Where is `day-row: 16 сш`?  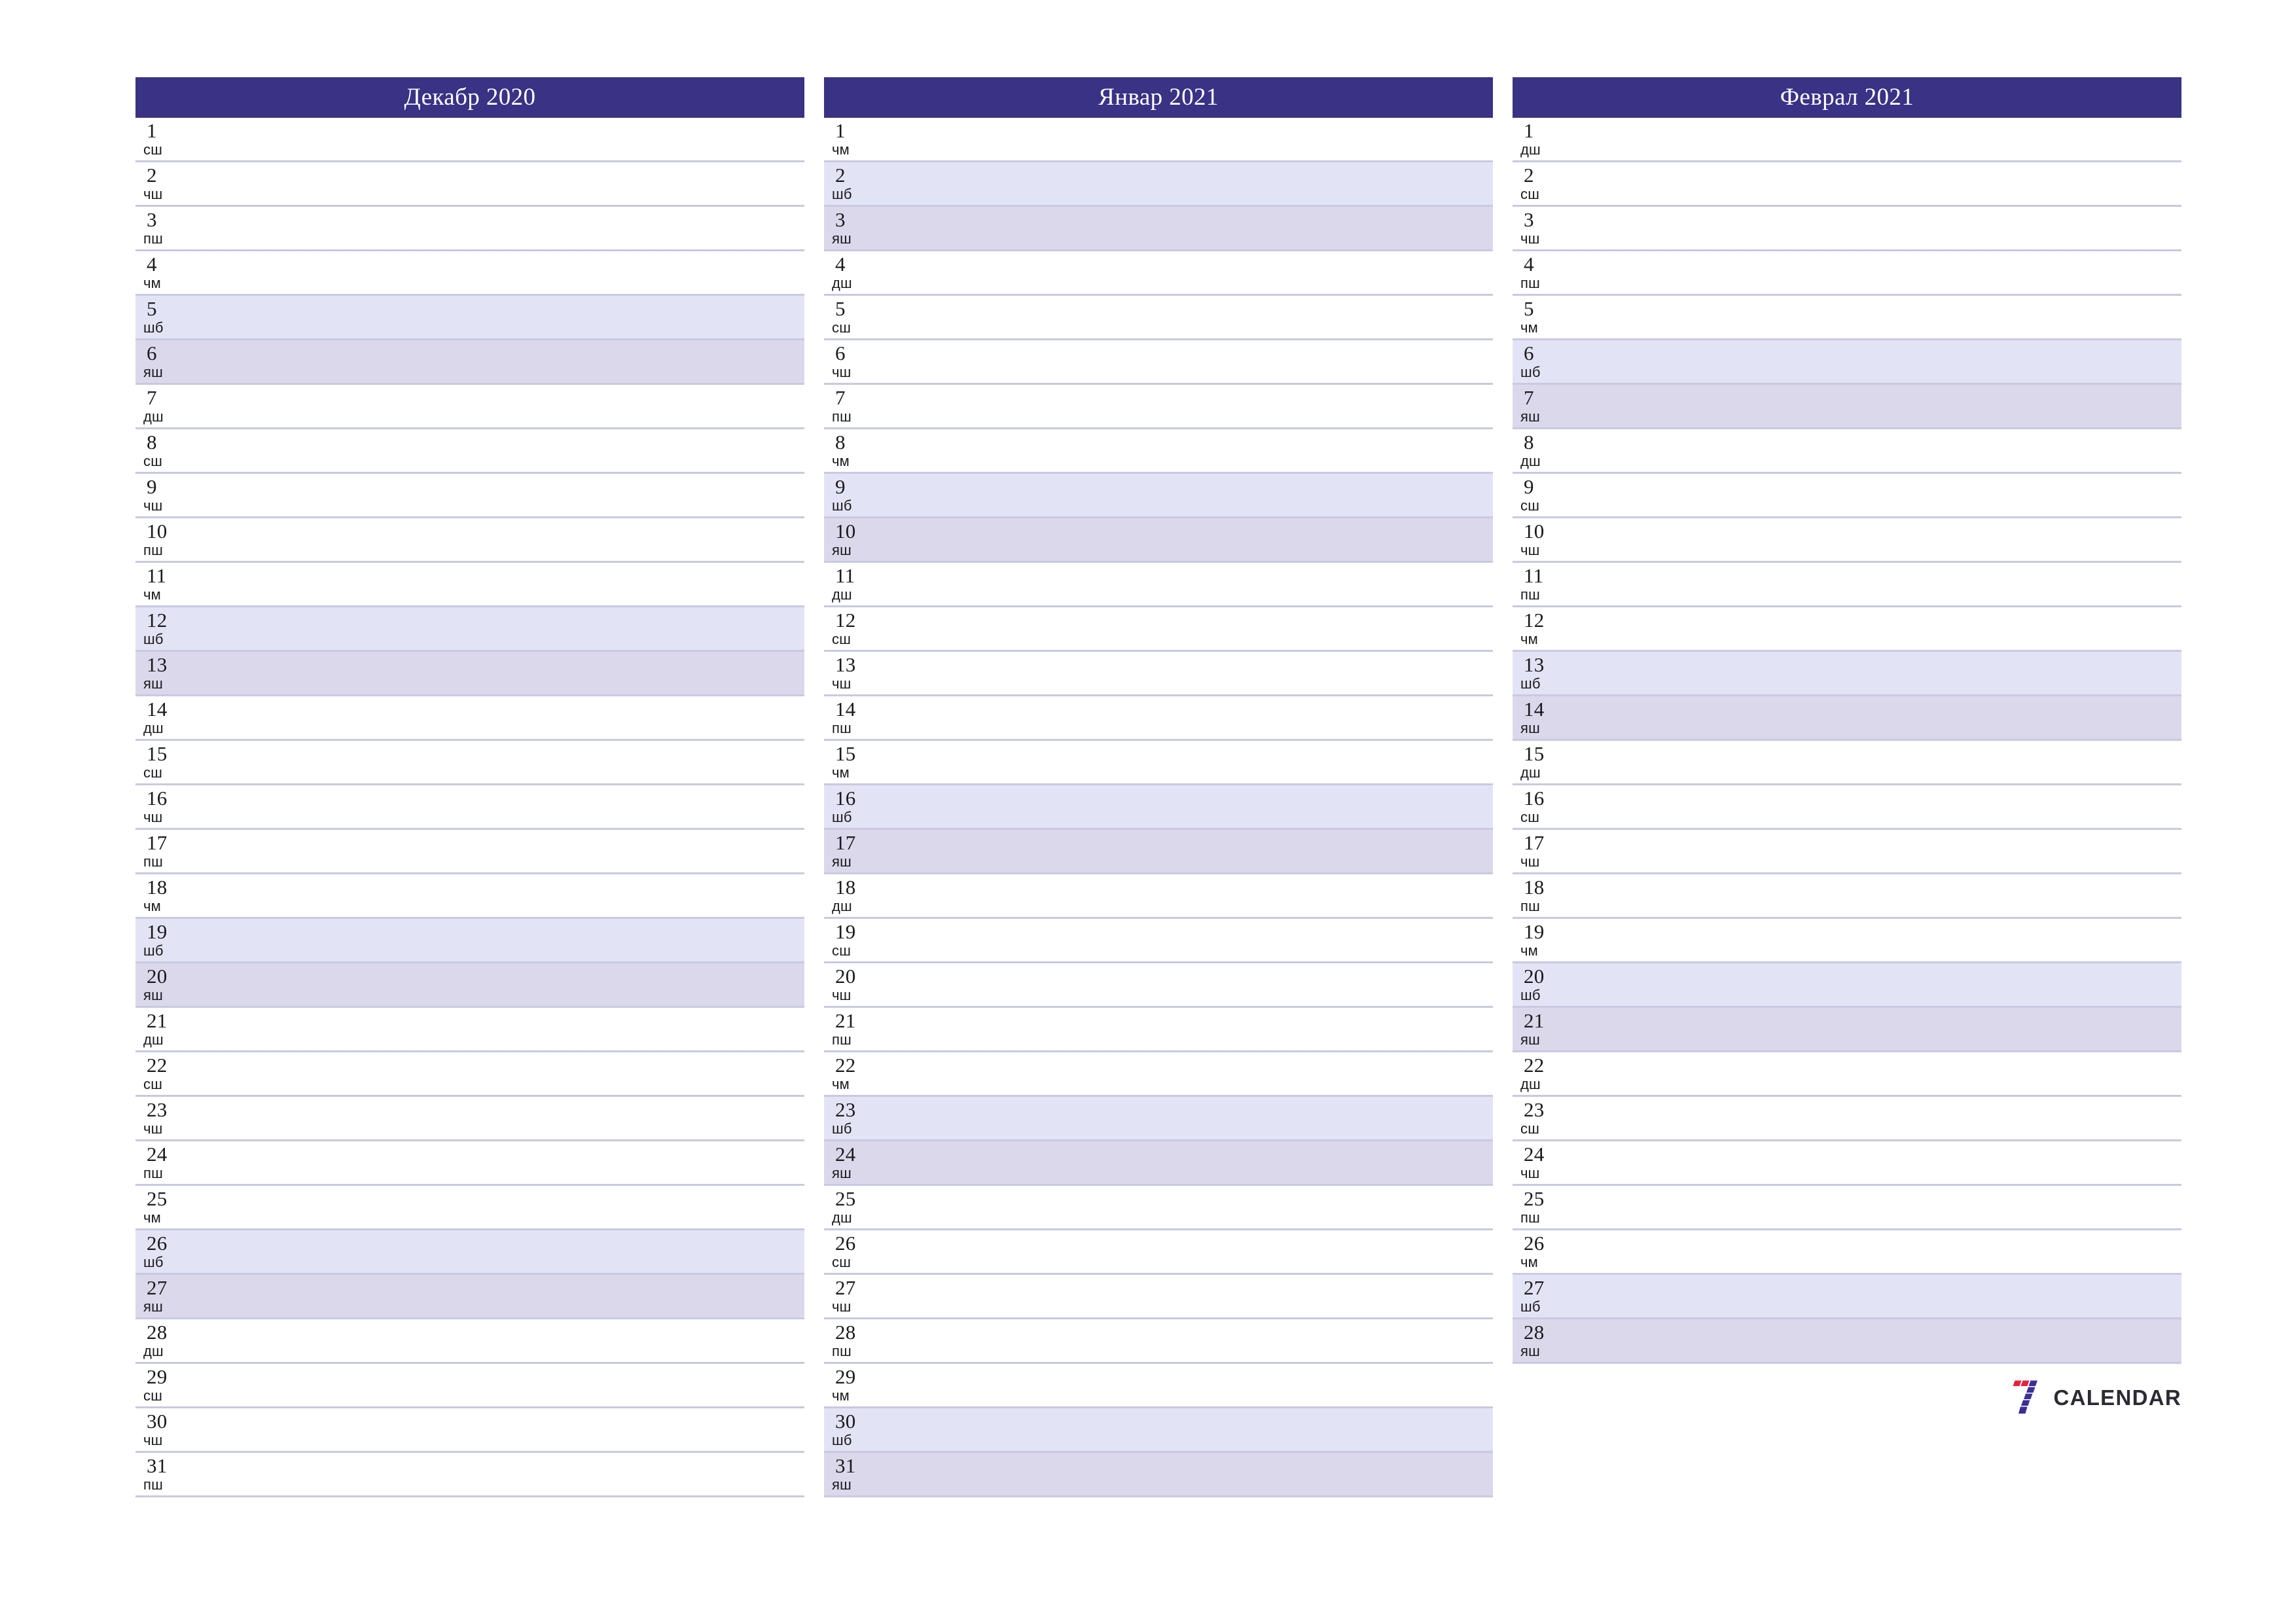
day-row: 16 сш is located at coordinates (1847, 808).